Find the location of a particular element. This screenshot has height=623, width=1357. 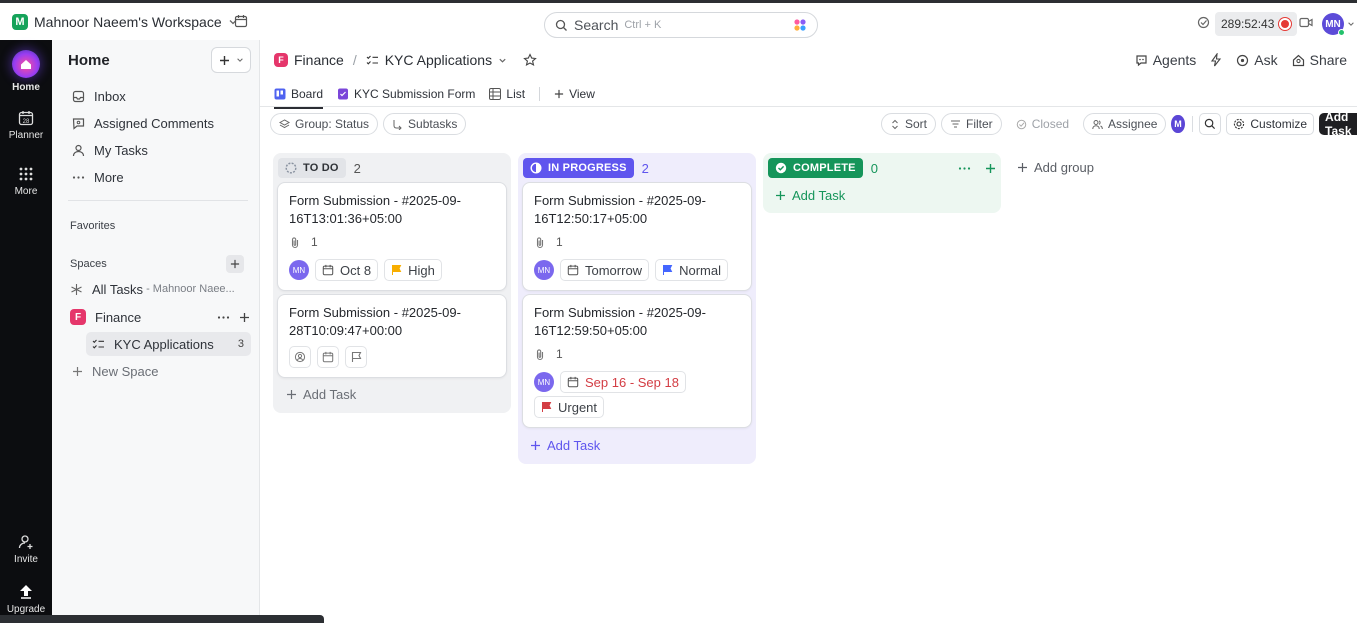

sidebar-title: Home is located at coordinates (89, 60).